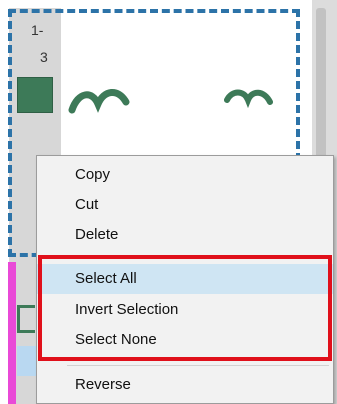 This screenshot has width=337, height=404. What do you see at coordinates (12, 333) in the screenshot?
I see `clip-marker` at bounding box center [12, 333].